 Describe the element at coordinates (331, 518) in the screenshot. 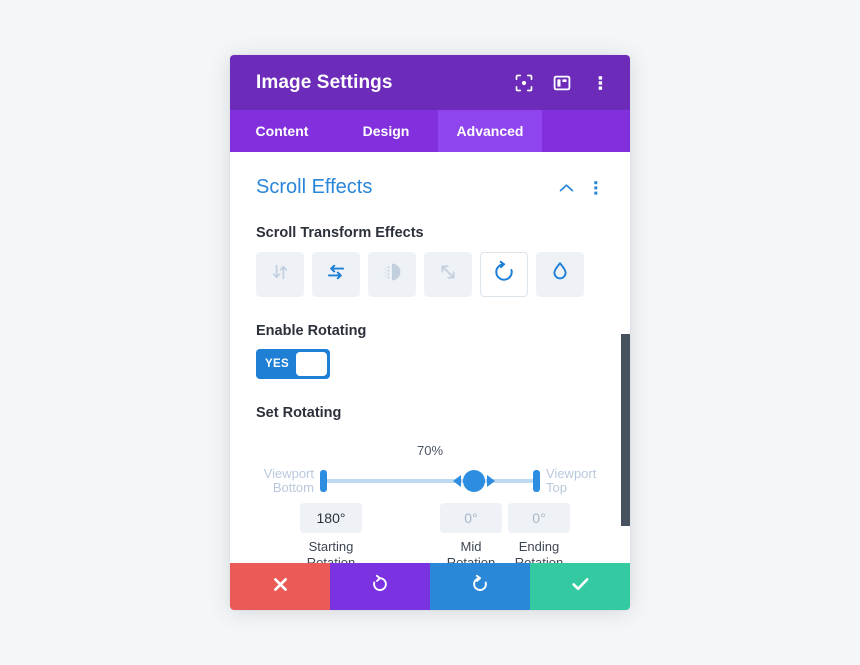

I see `starting-rotation-input: 180°` at that location.